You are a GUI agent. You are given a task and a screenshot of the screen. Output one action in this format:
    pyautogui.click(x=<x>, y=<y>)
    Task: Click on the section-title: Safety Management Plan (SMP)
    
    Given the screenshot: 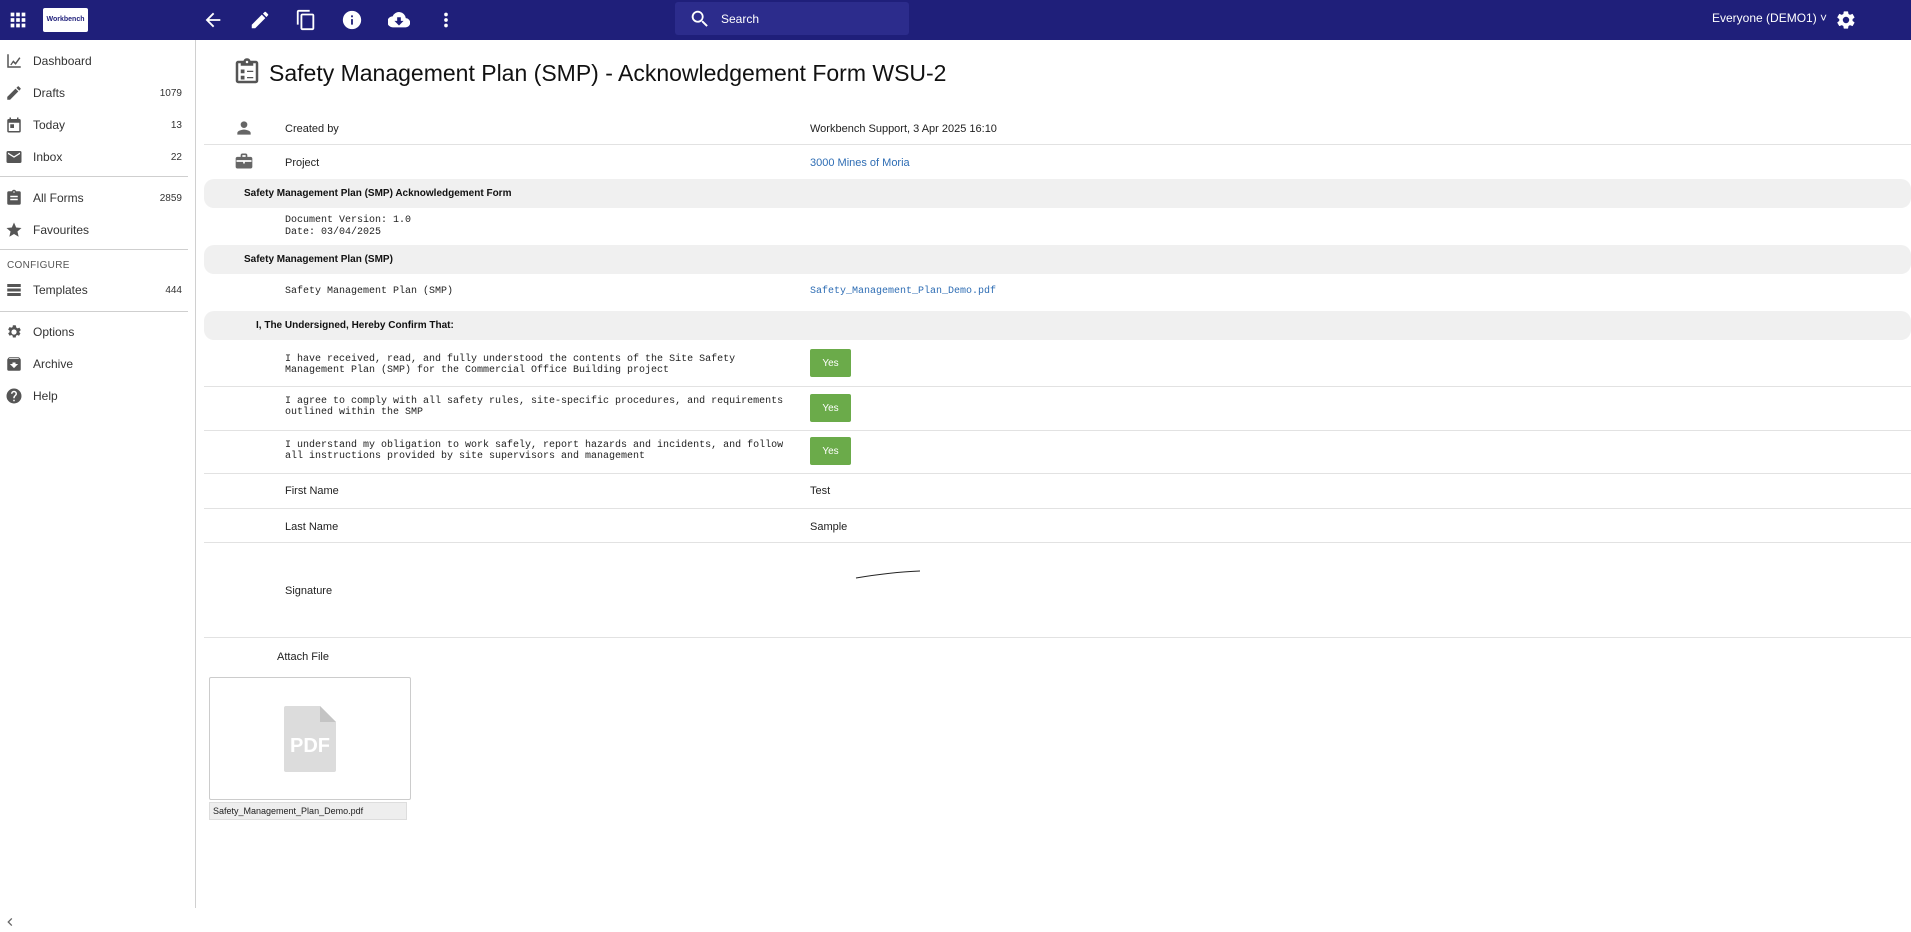 What is the action you would take?
    pyautogui.click(x=318, y=259)
    